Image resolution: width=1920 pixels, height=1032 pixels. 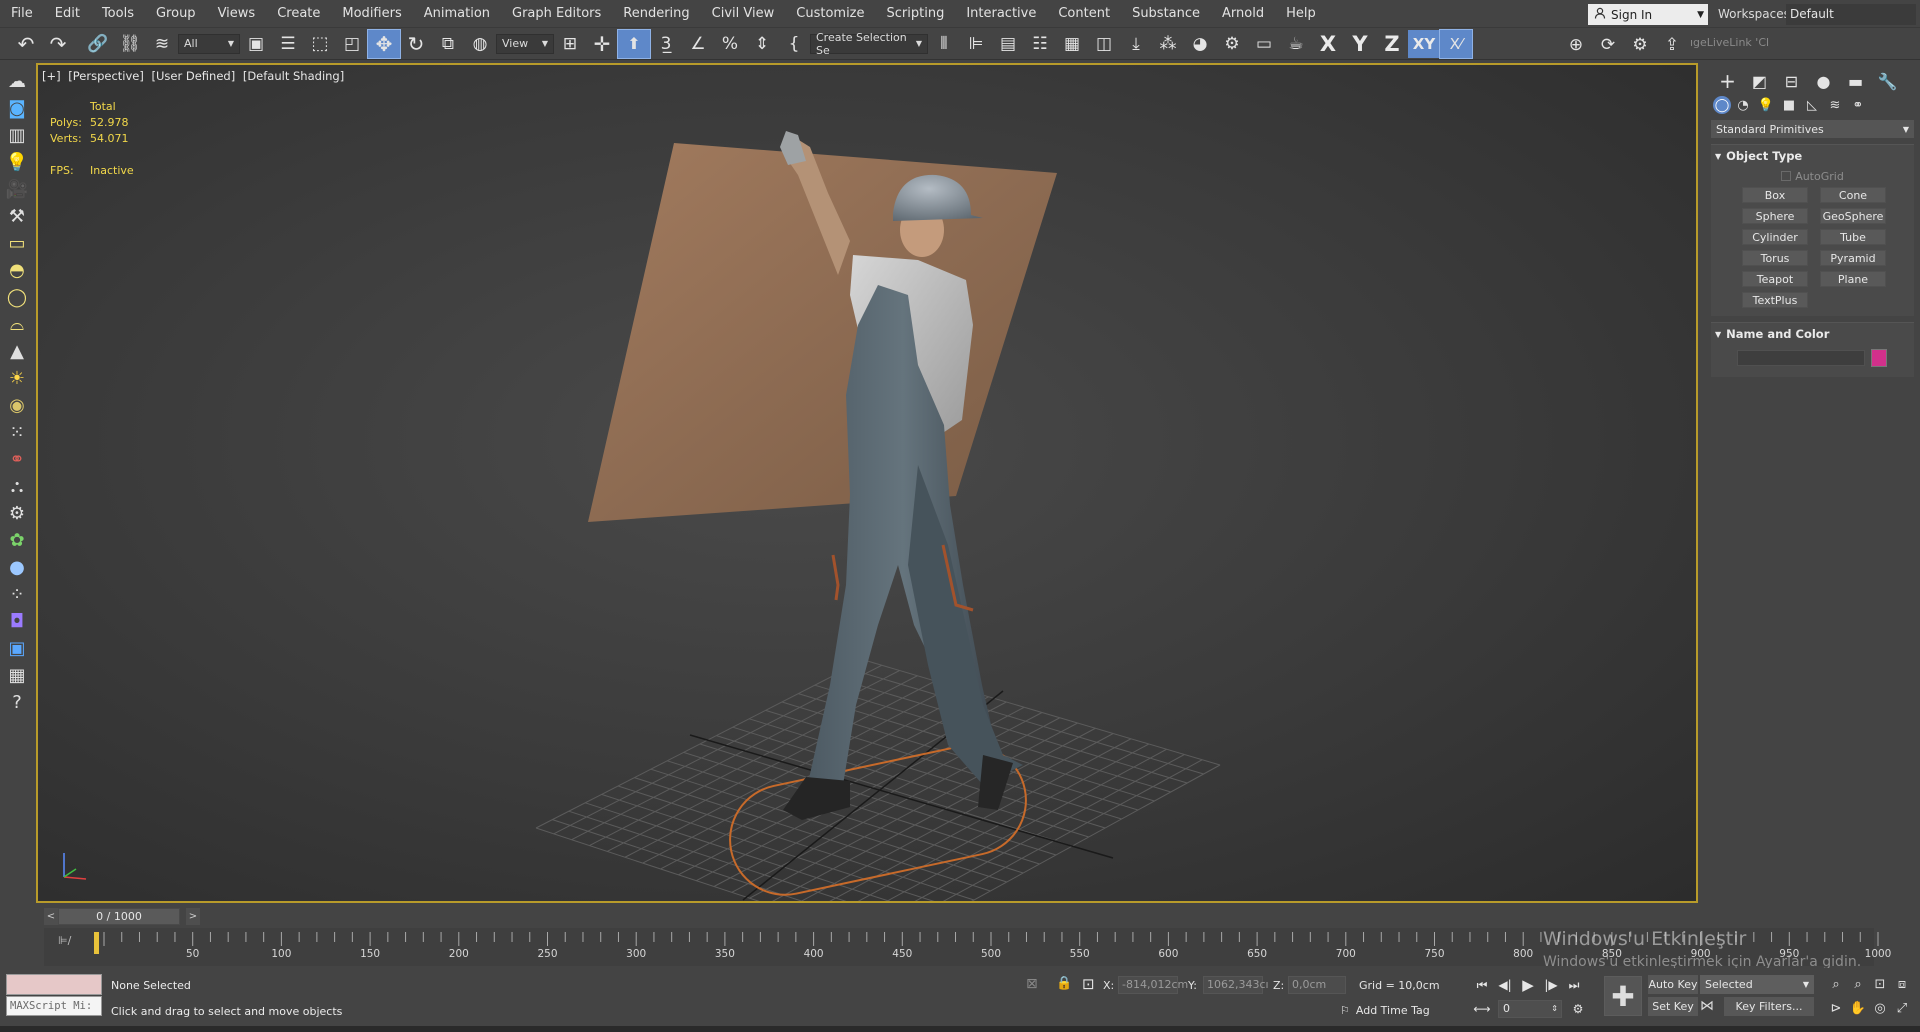 I want to click on maxscript-output, so click(x=54, y=984).